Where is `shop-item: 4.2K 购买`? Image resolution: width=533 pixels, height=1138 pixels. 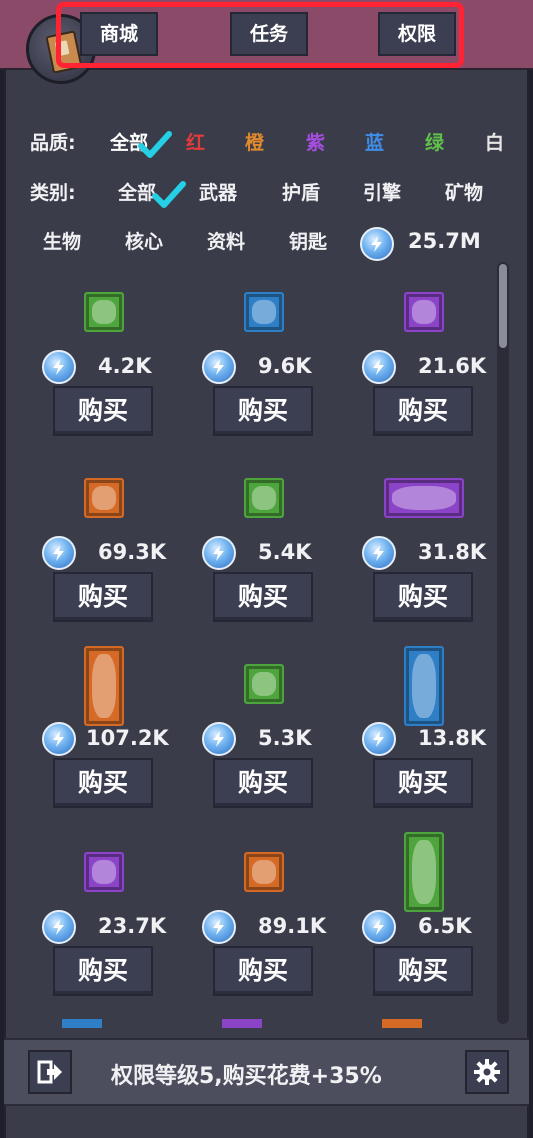 shop-item: 4.2K 购买 is located at coordinates (120, 352).